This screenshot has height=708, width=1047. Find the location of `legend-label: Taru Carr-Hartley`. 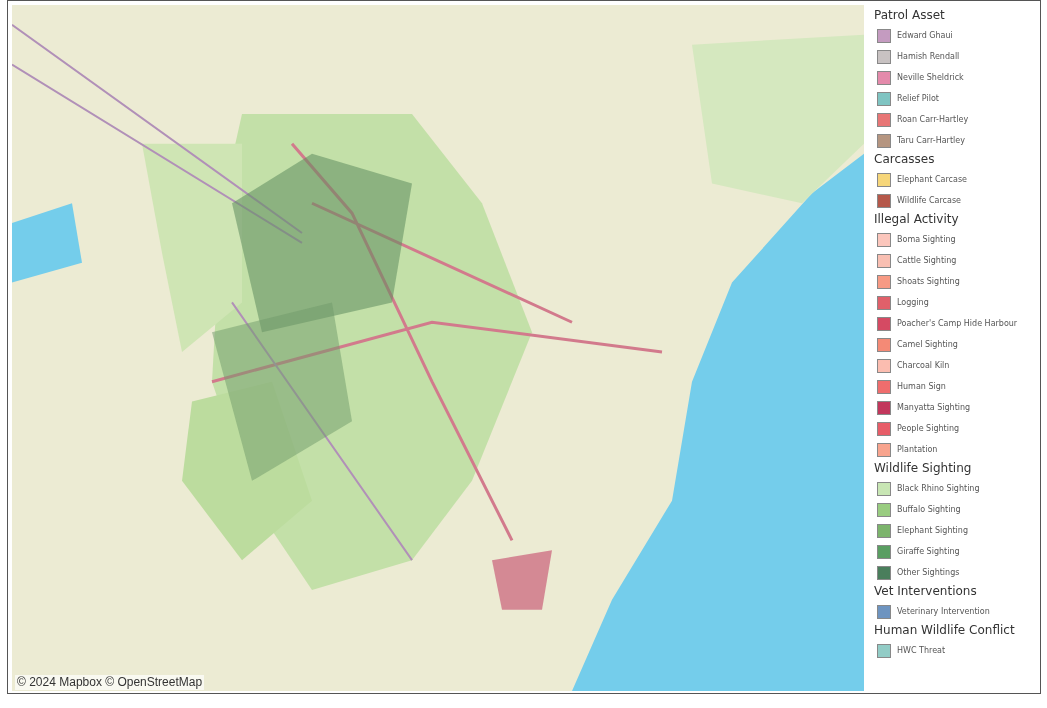

legend-label: Taru Carr-Hartley is located at coordinates (931, 140).